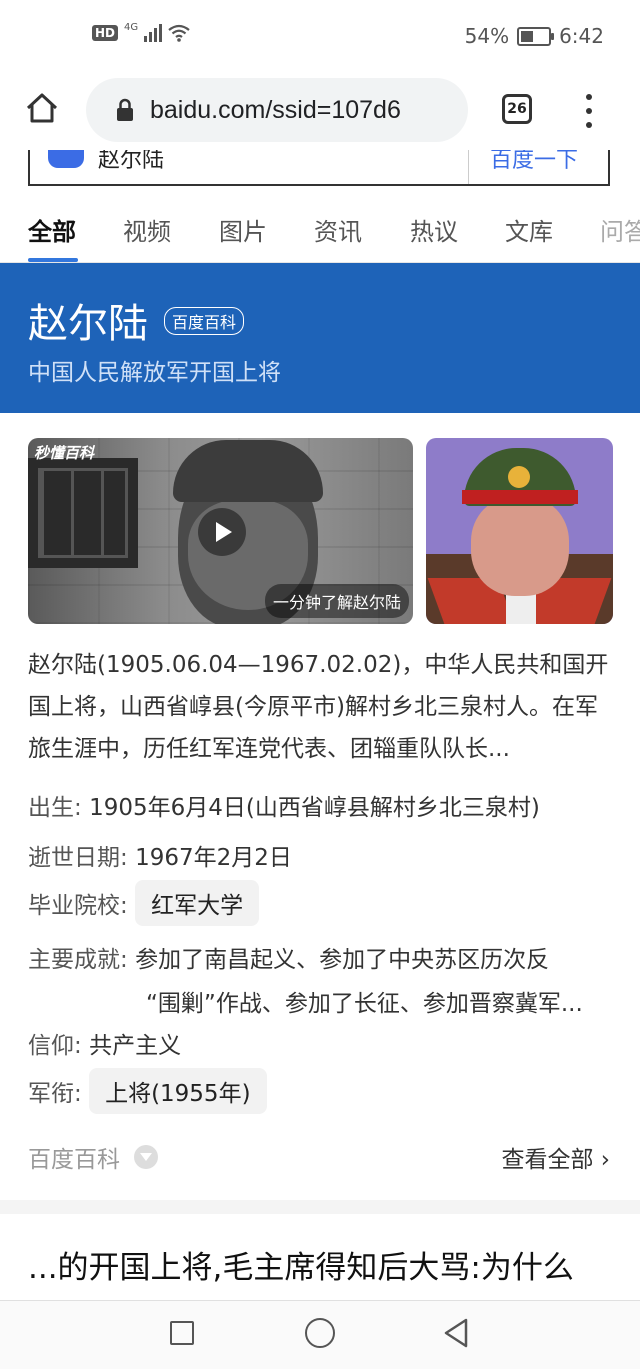 The width and height of the screenshot is (640, 1369). What do you see at coordinates (52, 229) in the screenshot?
I see `tab-all: 全部` at bounding box center [52, 229].